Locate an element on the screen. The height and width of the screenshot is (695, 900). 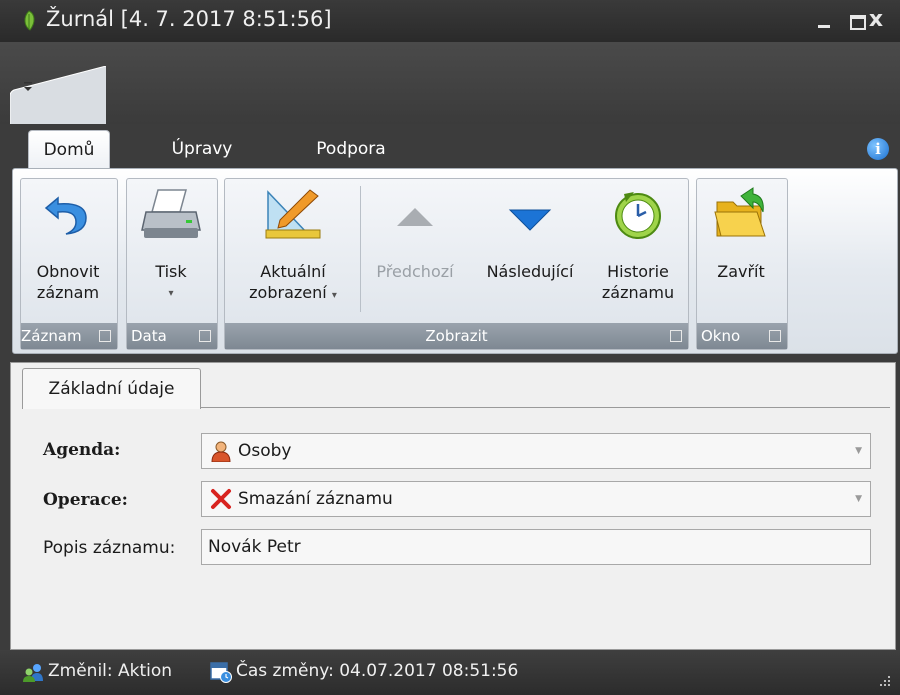
clock-icon is located at coordinates (638, 215).